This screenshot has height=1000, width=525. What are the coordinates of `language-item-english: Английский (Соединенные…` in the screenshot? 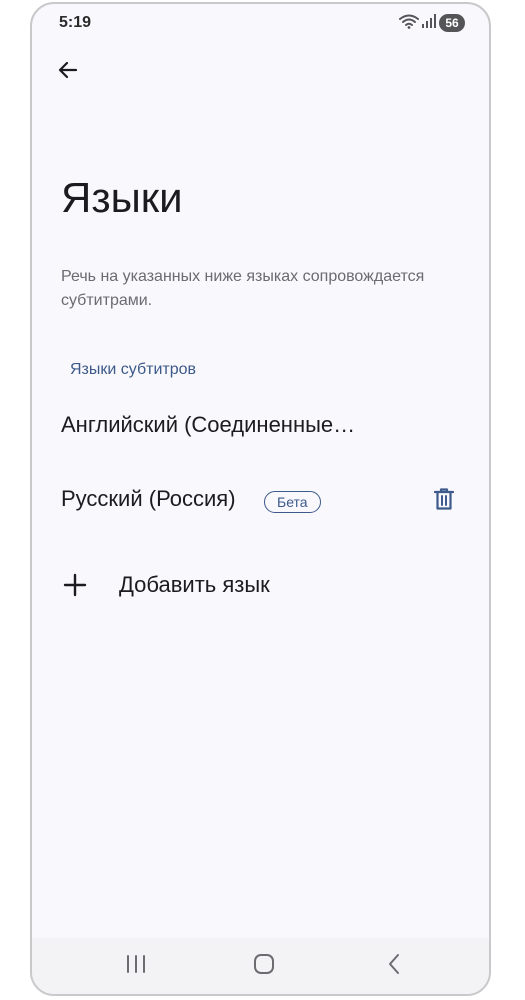 It's located at (260, 426).